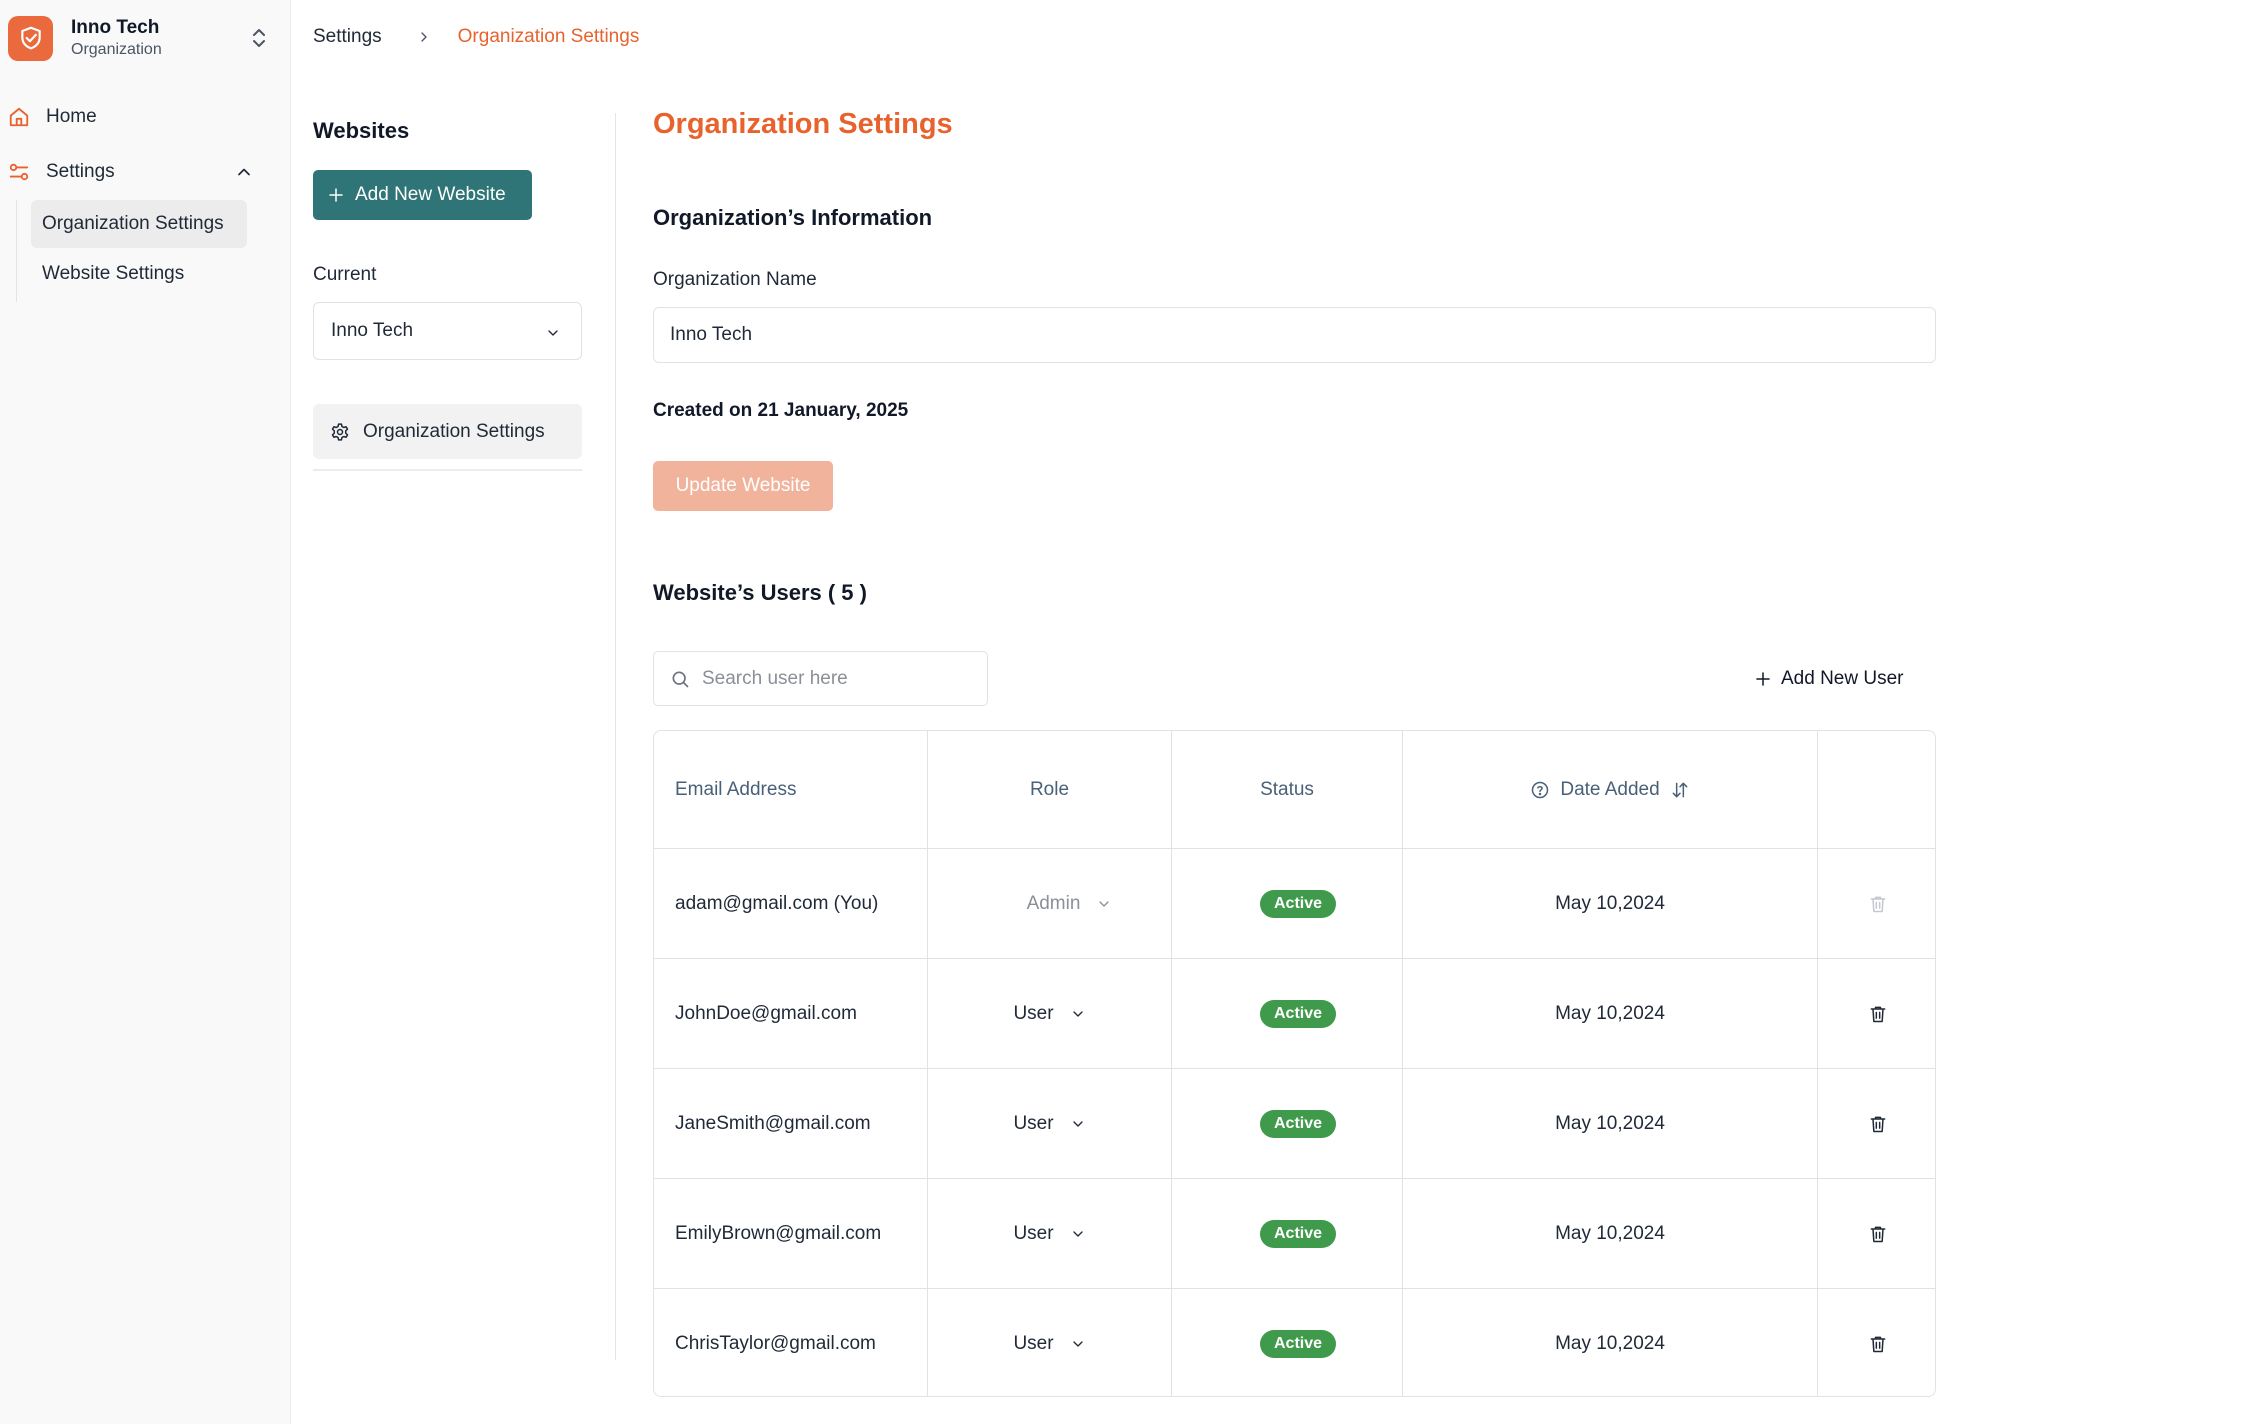 This screenshot has height=1424, width=2244. Describe the element at coordinates (1876, 789) in the screenshot. I see `header-actions` at that location.